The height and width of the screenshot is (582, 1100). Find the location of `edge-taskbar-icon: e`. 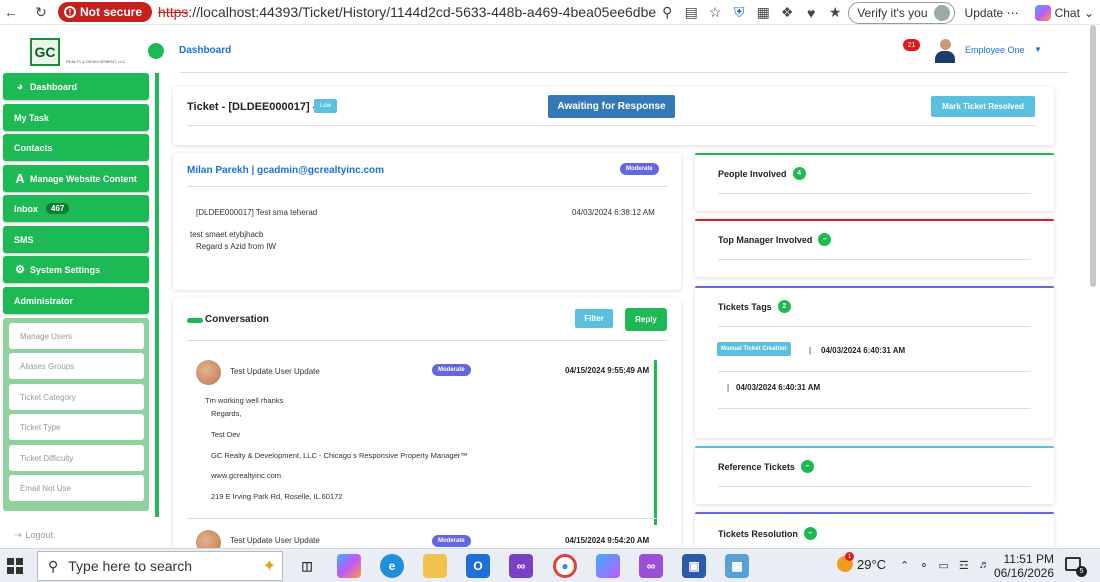

edge-taskbar-icon: e is located at coordinates (392, 566).